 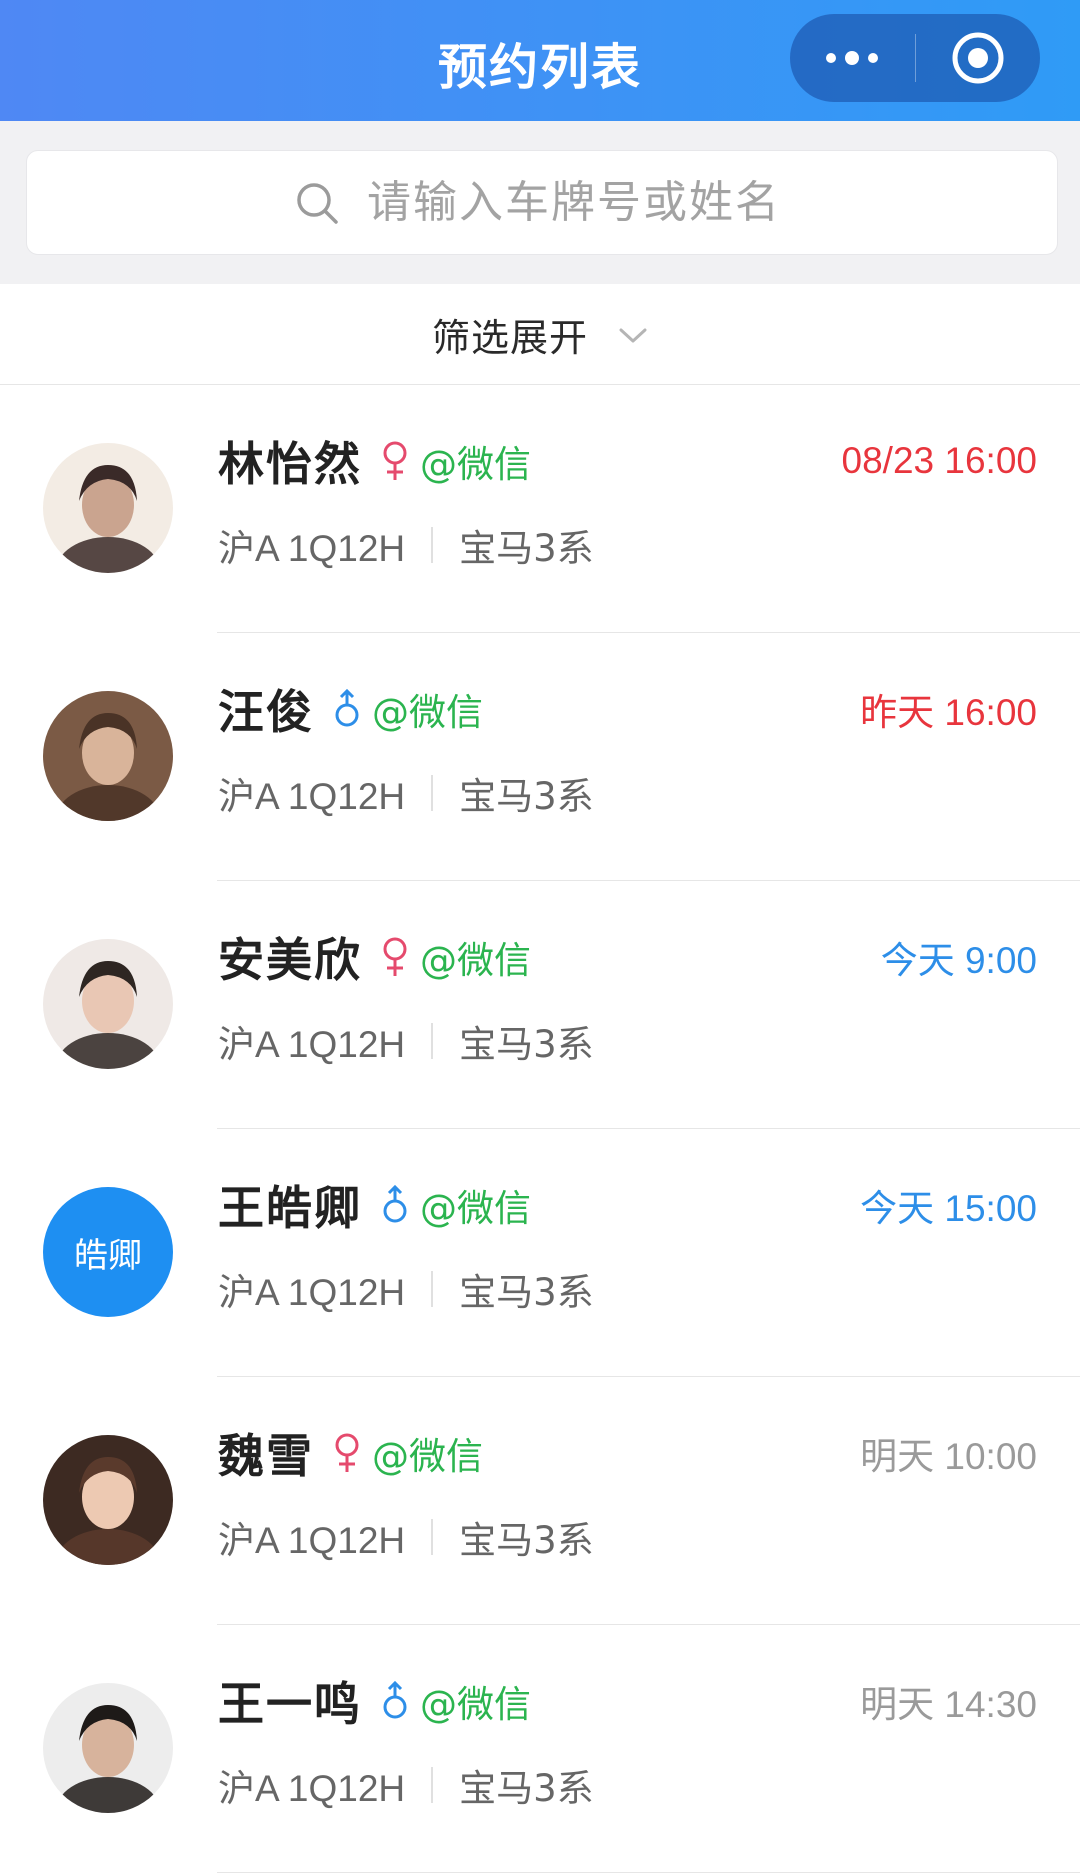 I want to click on item-top-line: 王皓卿 @微信 今天 15:00, so click(x=627, y=1206).